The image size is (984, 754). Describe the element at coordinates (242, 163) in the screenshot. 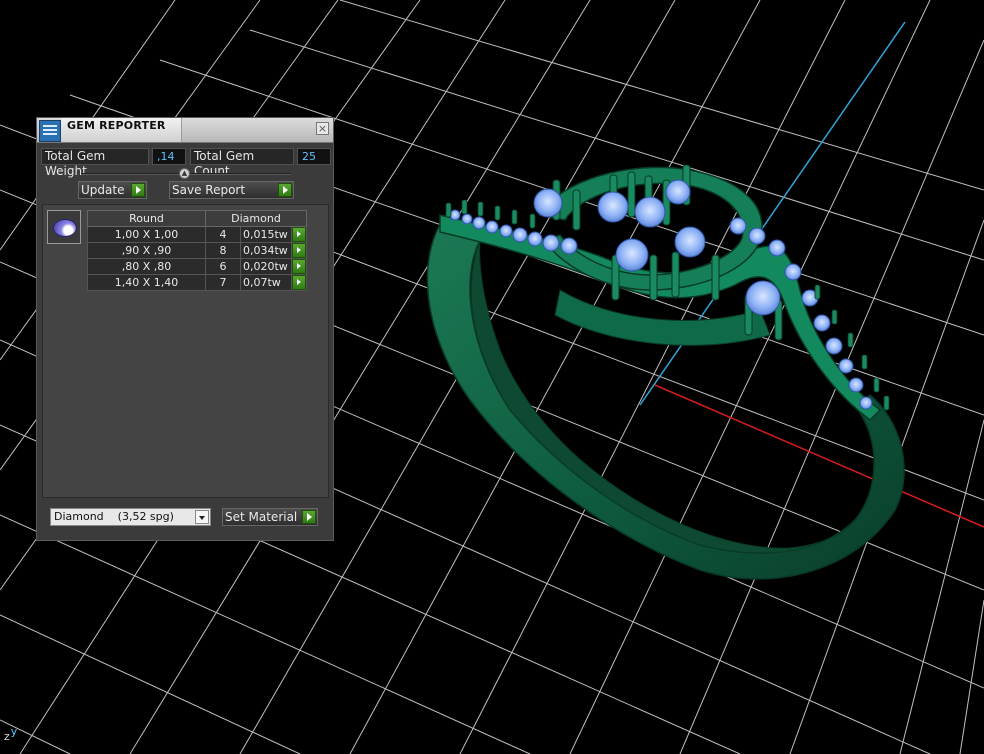

I see `total-gem-count-label: Total Gem Count` at that location.